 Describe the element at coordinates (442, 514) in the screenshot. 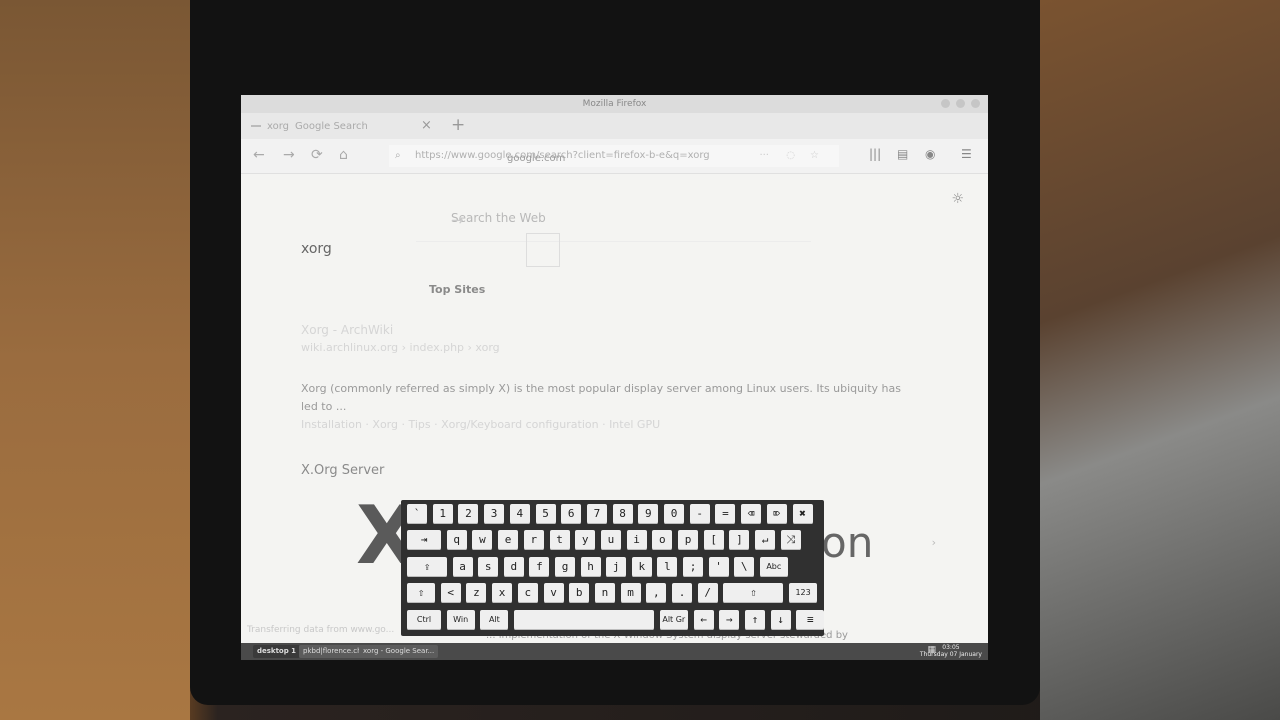

I see `key-row1-1: 1` at that location.